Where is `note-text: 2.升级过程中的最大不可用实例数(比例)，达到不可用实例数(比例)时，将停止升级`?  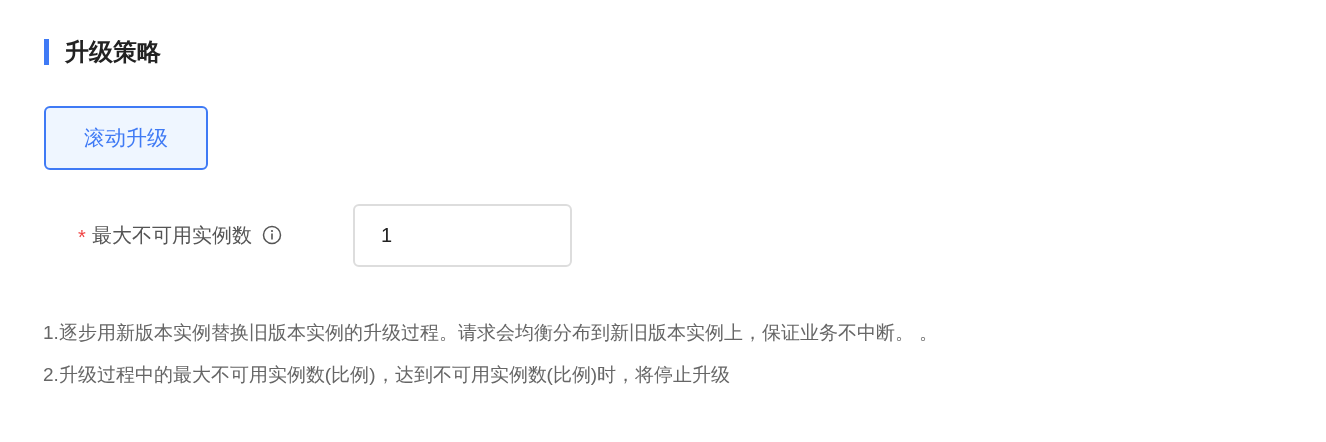
note-text: 2.升级过程中的最大不可用实例数(比例)，达到不可用实例数(比例)时，将停止升级 is located at coordinates (387, 375).